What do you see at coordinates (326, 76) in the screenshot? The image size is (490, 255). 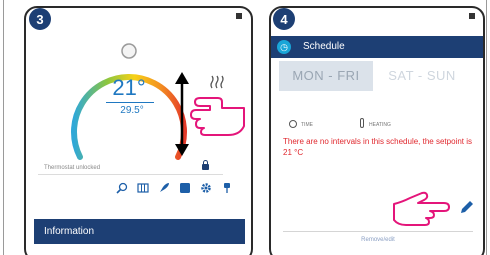 I see `tab-mon-fri: MON - FRI` at bounding box center [326, 76].